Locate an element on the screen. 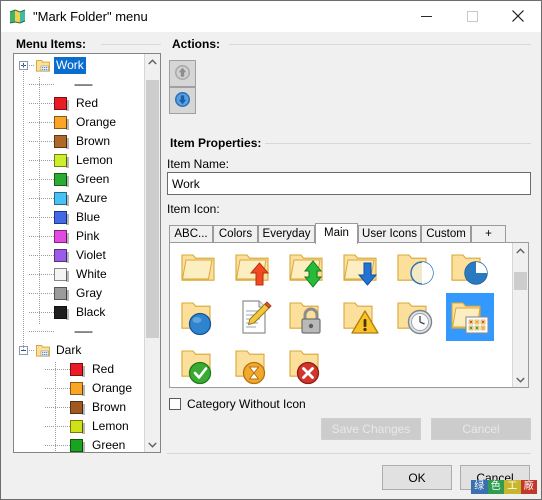  icon-scroll-down-arrow is located at coordinates (520, 379).